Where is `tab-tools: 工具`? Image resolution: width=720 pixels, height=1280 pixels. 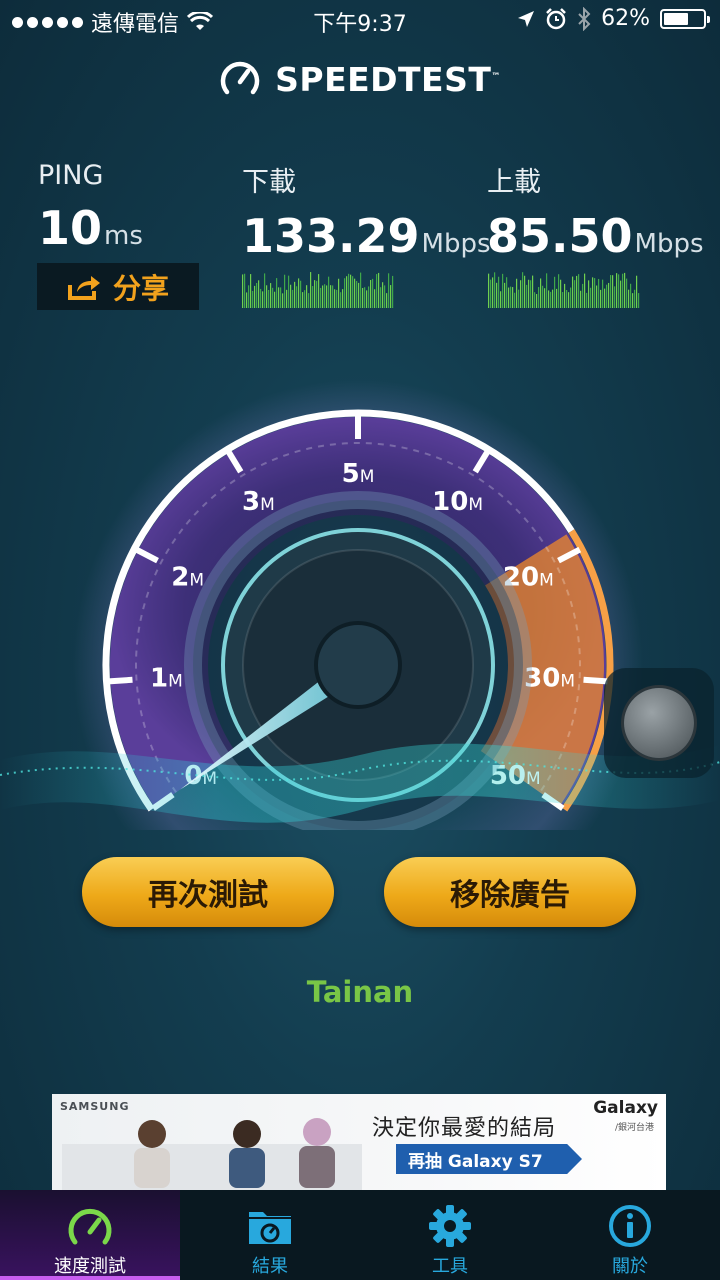
tab-tools: 工具 is located at coordinates (450, 1235).